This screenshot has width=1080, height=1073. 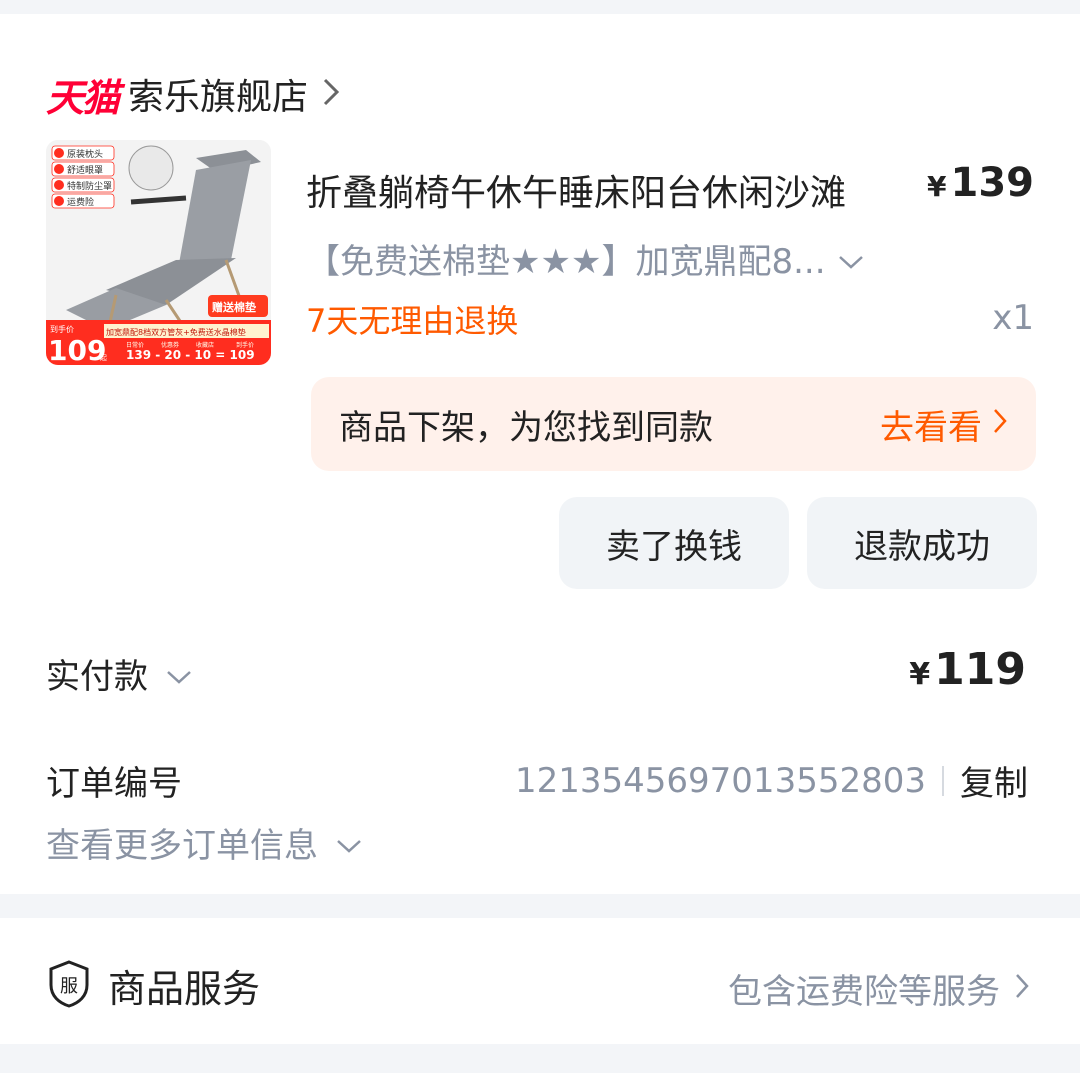 I want to click on order-number-label: 订单编号, so click(x=114, y=784).